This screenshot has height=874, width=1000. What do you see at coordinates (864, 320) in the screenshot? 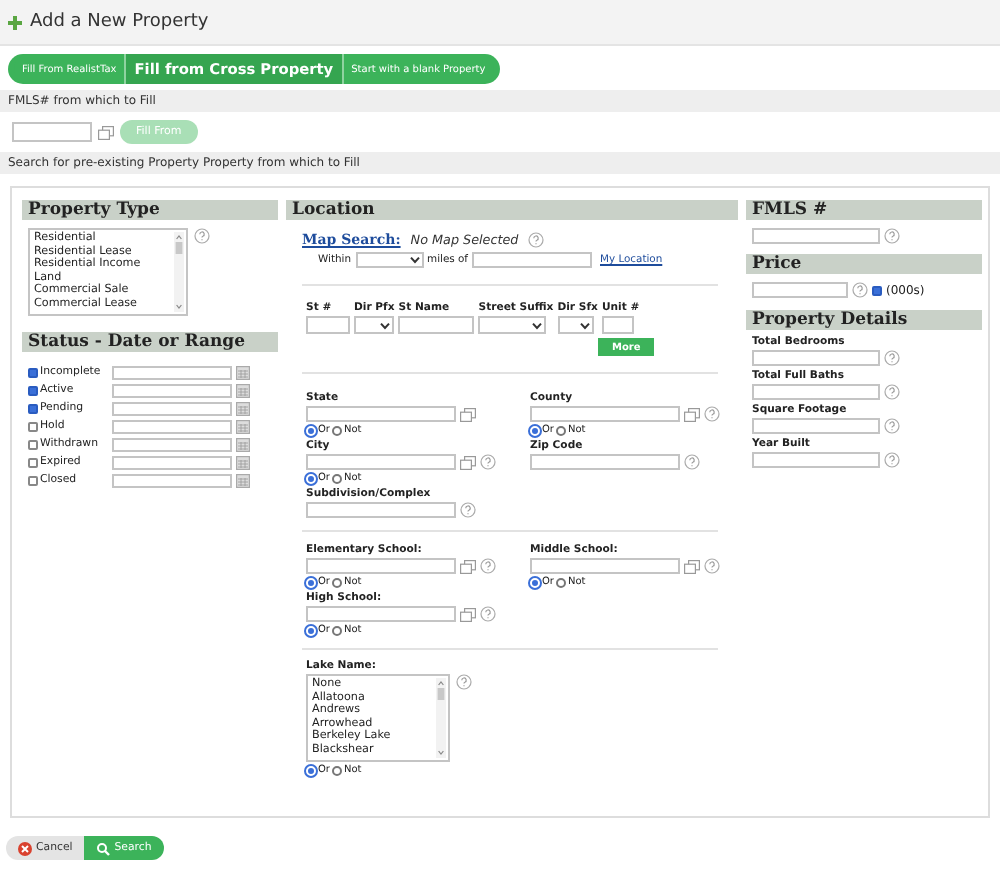
I see `panel-heading: Property Details` at bounding box center [864, 320].